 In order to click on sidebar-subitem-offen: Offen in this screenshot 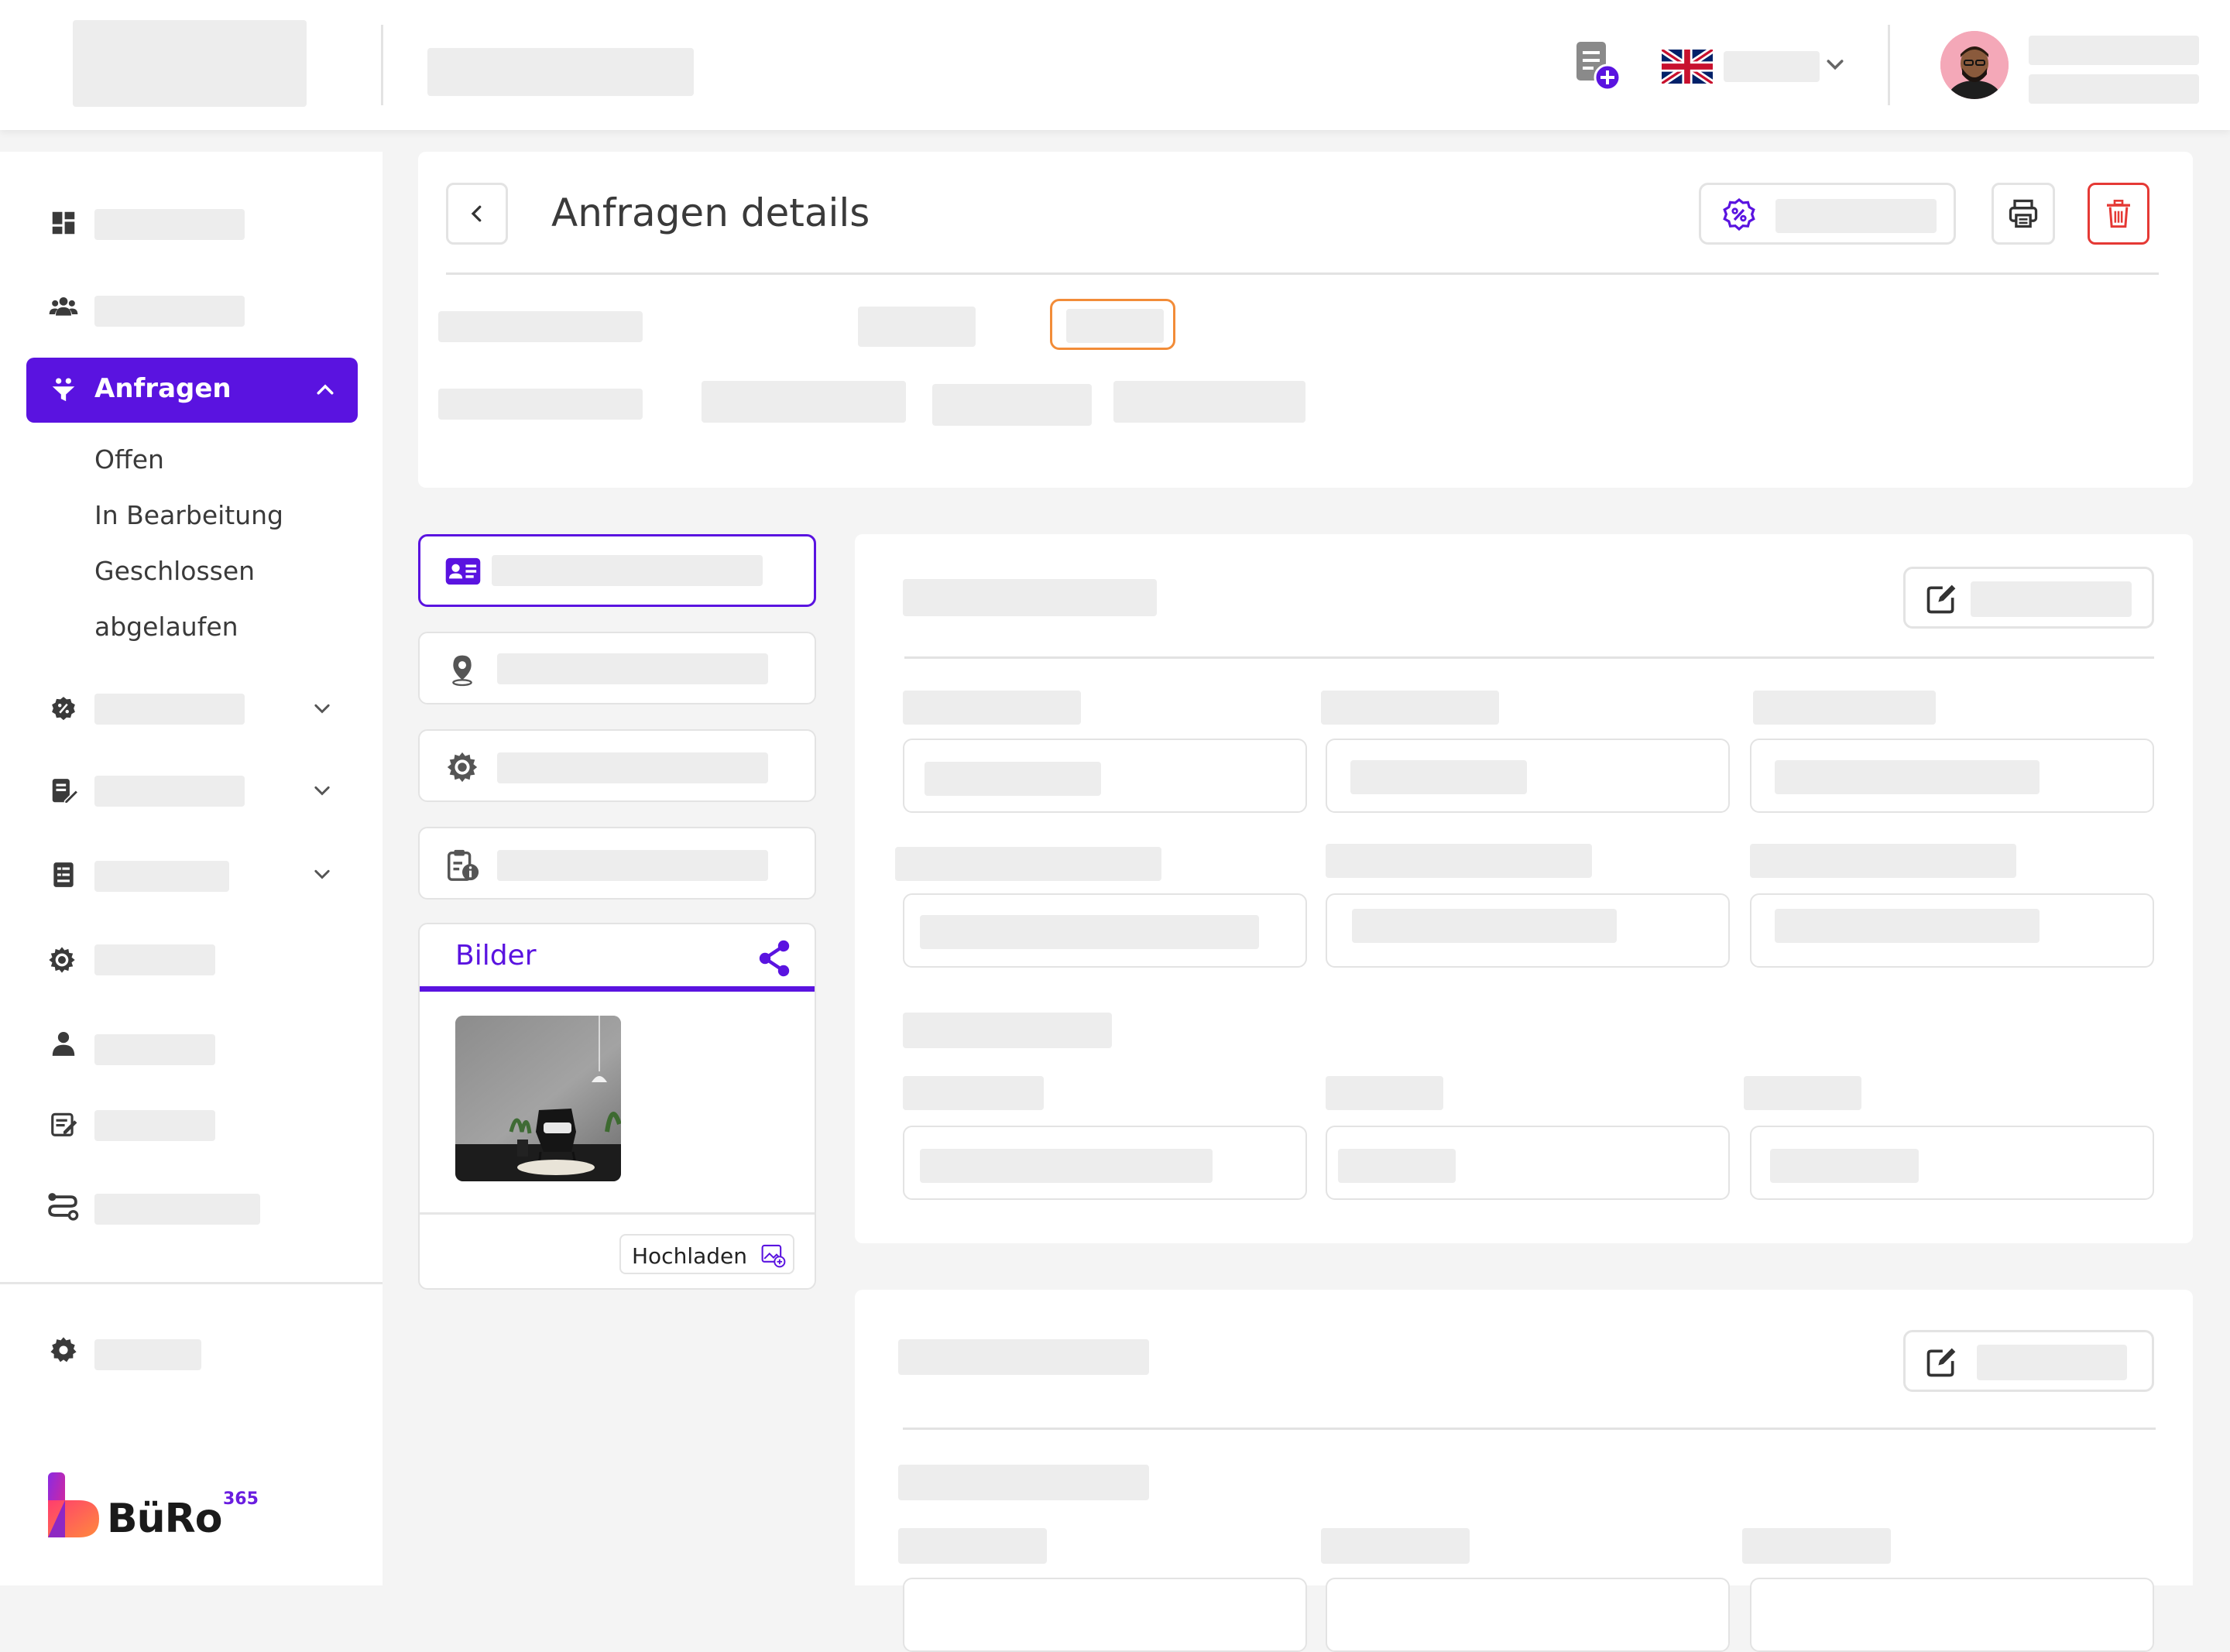, I will do `click(129, 460)`.